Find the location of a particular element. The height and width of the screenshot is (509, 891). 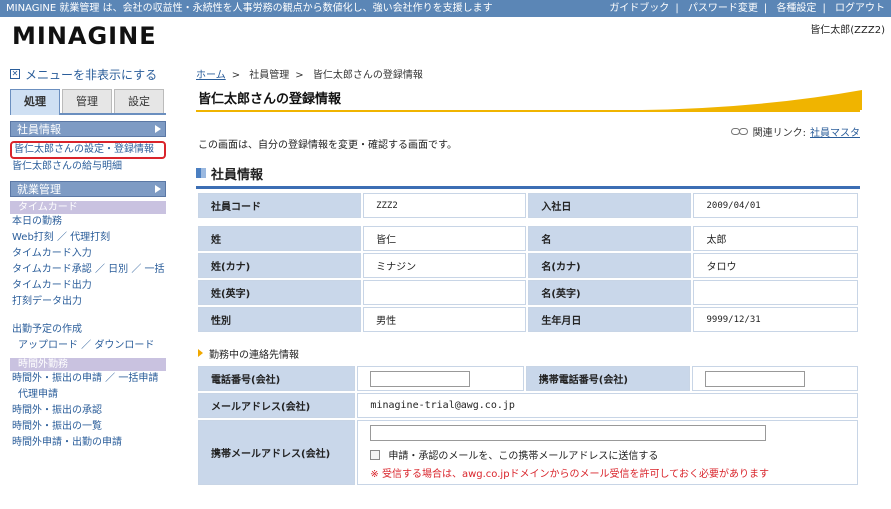

value-employee-code: ZZZ2 is located at coordinates (445, 205).